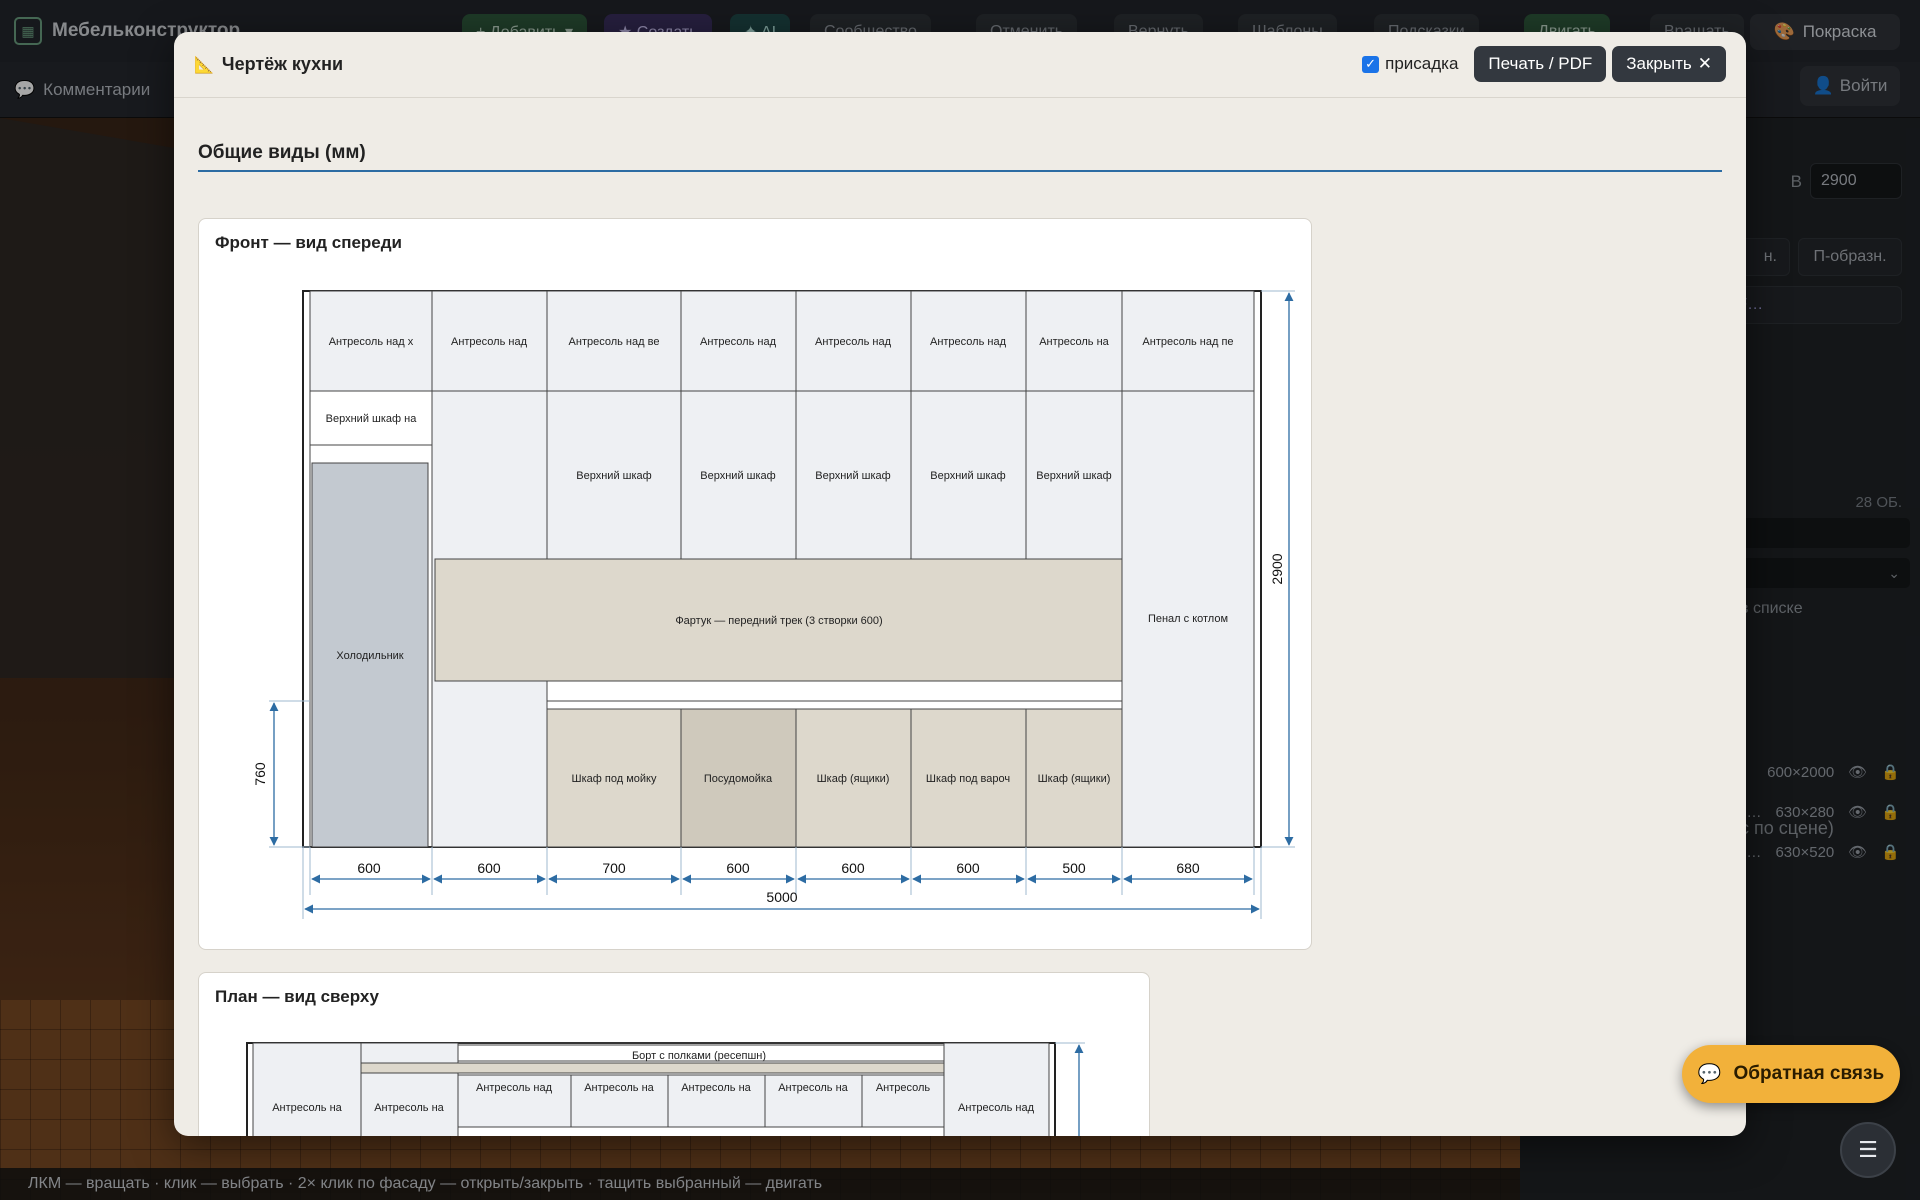  What do you see at coordinates (1074, 868) in the screenshot?
I see `width-label: 500` at bounding box center [1074, 868].